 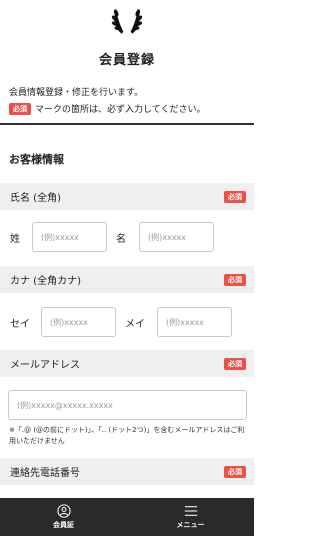 What do you see at coordinates (20, 324) in the screenshot?
I see `sei-kana-label: セイ` at bounding box center [20, 324].